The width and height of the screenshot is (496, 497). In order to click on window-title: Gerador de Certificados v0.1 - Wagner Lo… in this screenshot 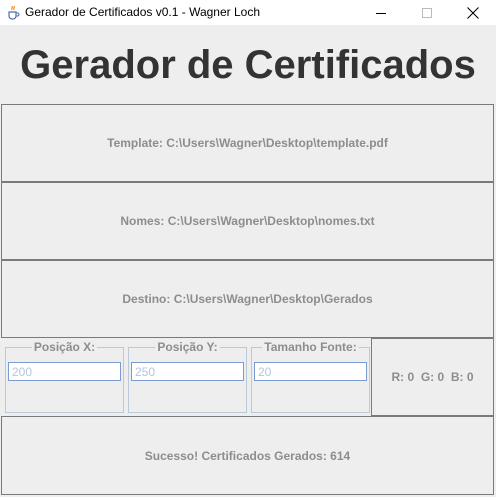, I will do `click(143, 12)`.